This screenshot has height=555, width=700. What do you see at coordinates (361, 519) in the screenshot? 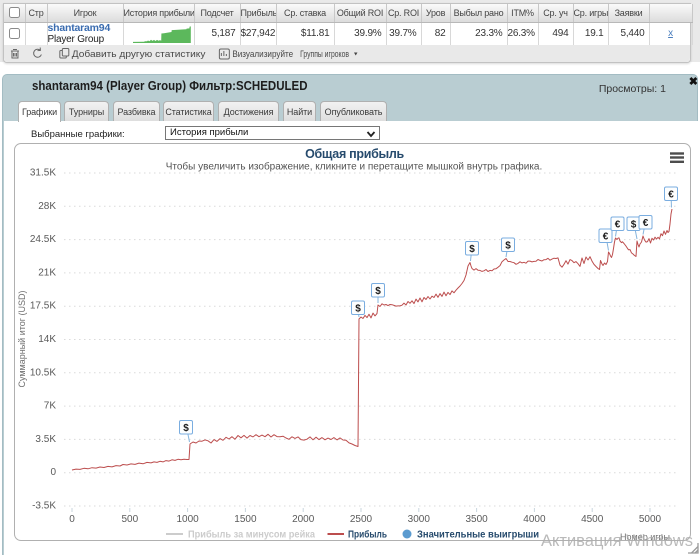
I see `svg-text: 2500` at bounding box center [361, 519].